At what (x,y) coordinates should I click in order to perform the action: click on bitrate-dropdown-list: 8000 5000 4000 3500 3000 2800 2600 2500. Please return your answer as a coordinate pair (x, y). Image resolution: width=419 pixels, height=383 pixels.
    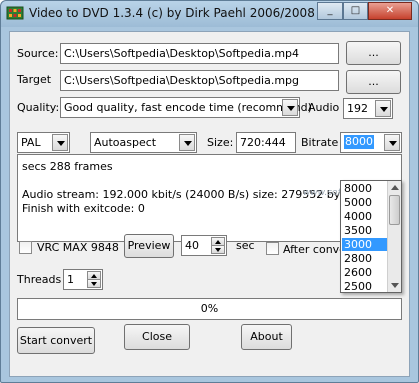
    Looking at the image, I should click on (371, 236).